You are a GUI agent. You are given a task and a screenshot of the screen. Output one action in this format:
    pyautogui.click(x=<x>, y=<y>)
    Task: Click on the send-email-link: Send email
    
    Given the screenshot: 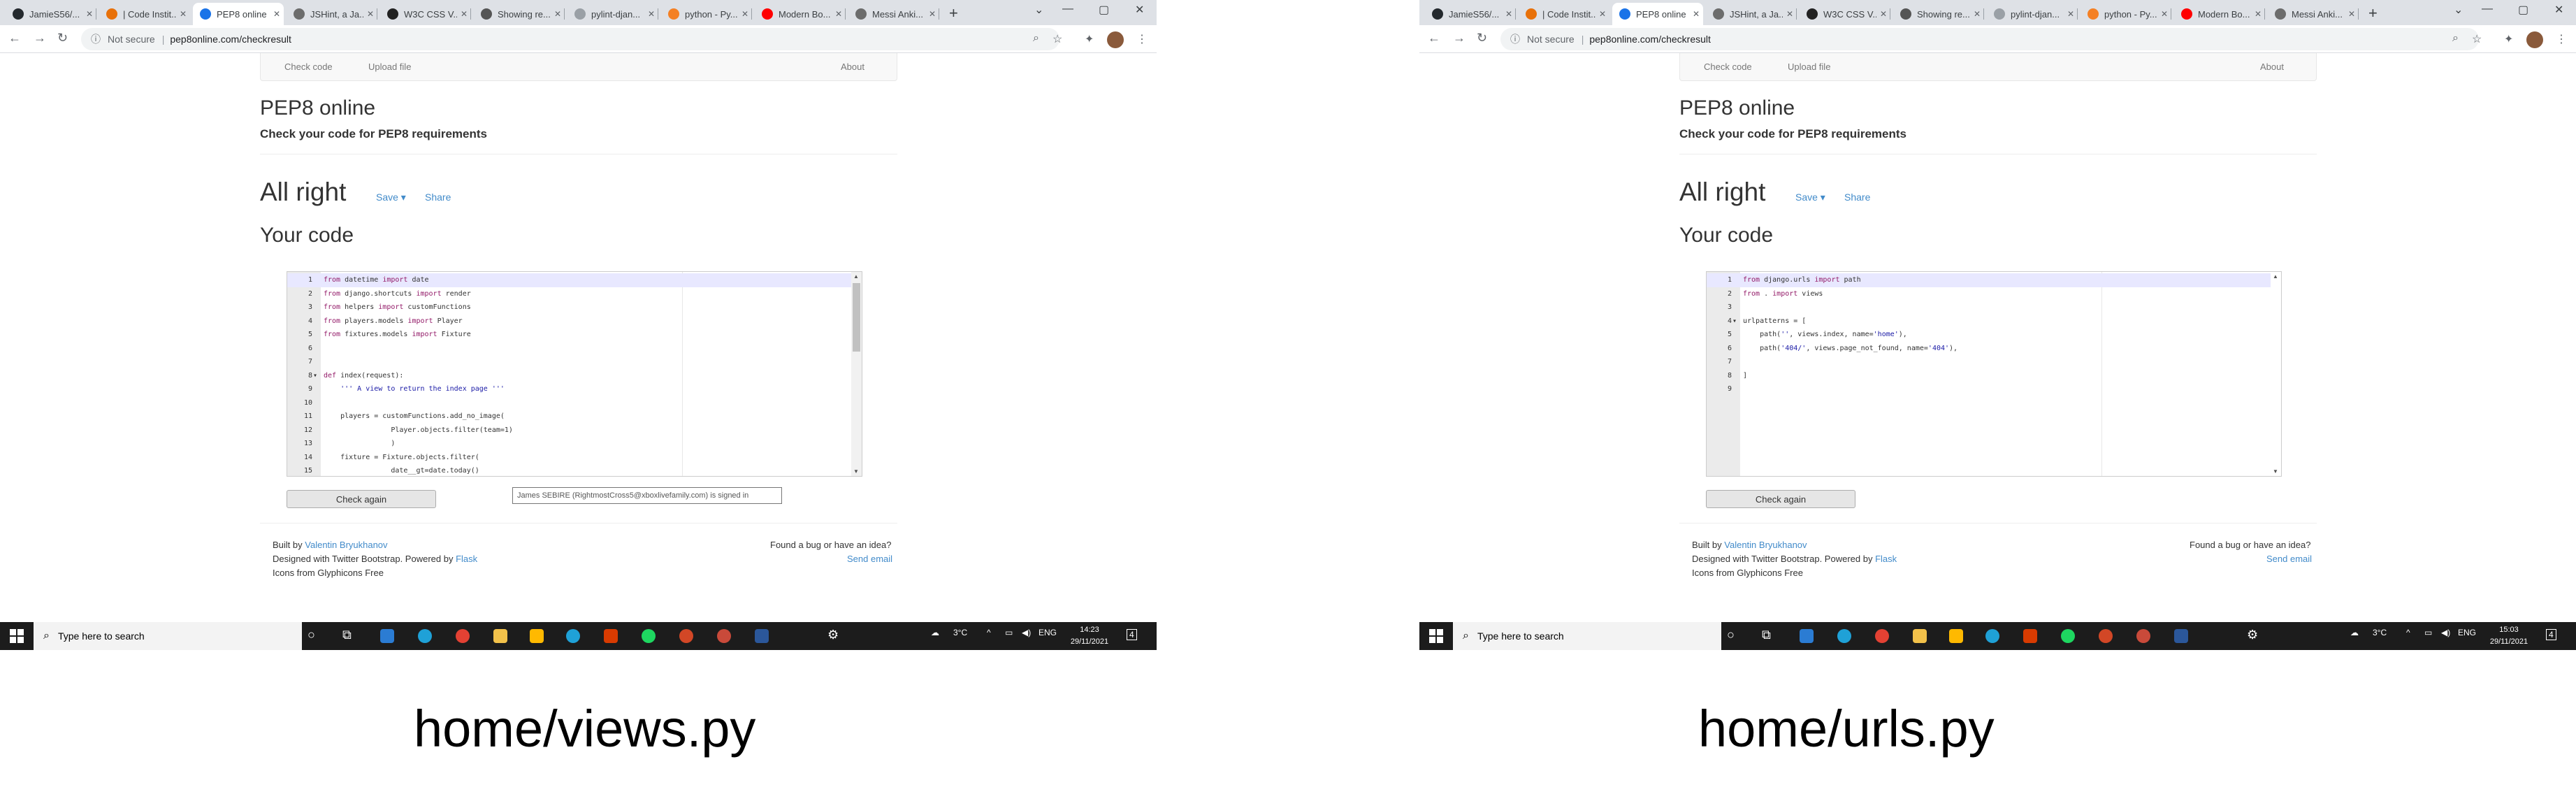 What is the action you would take?
    pyautogui.click(x=869, y=559)
    